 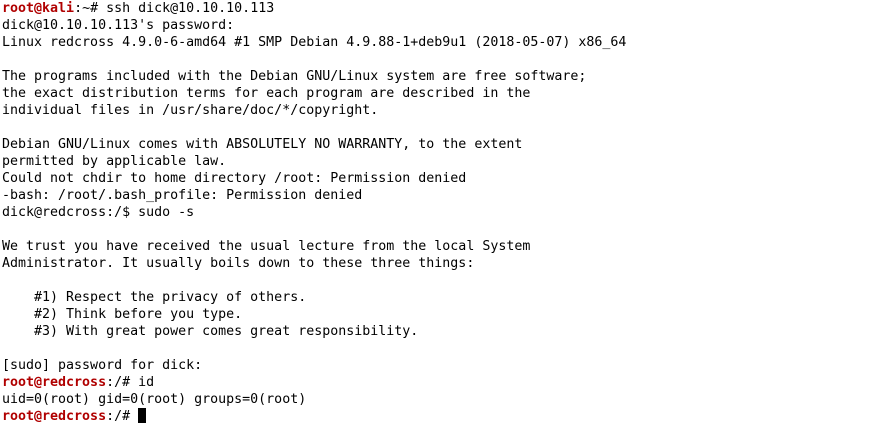 I want to click on terminal-line-sudo-rule: #2) Think before you type., so click(x=122, y=314).